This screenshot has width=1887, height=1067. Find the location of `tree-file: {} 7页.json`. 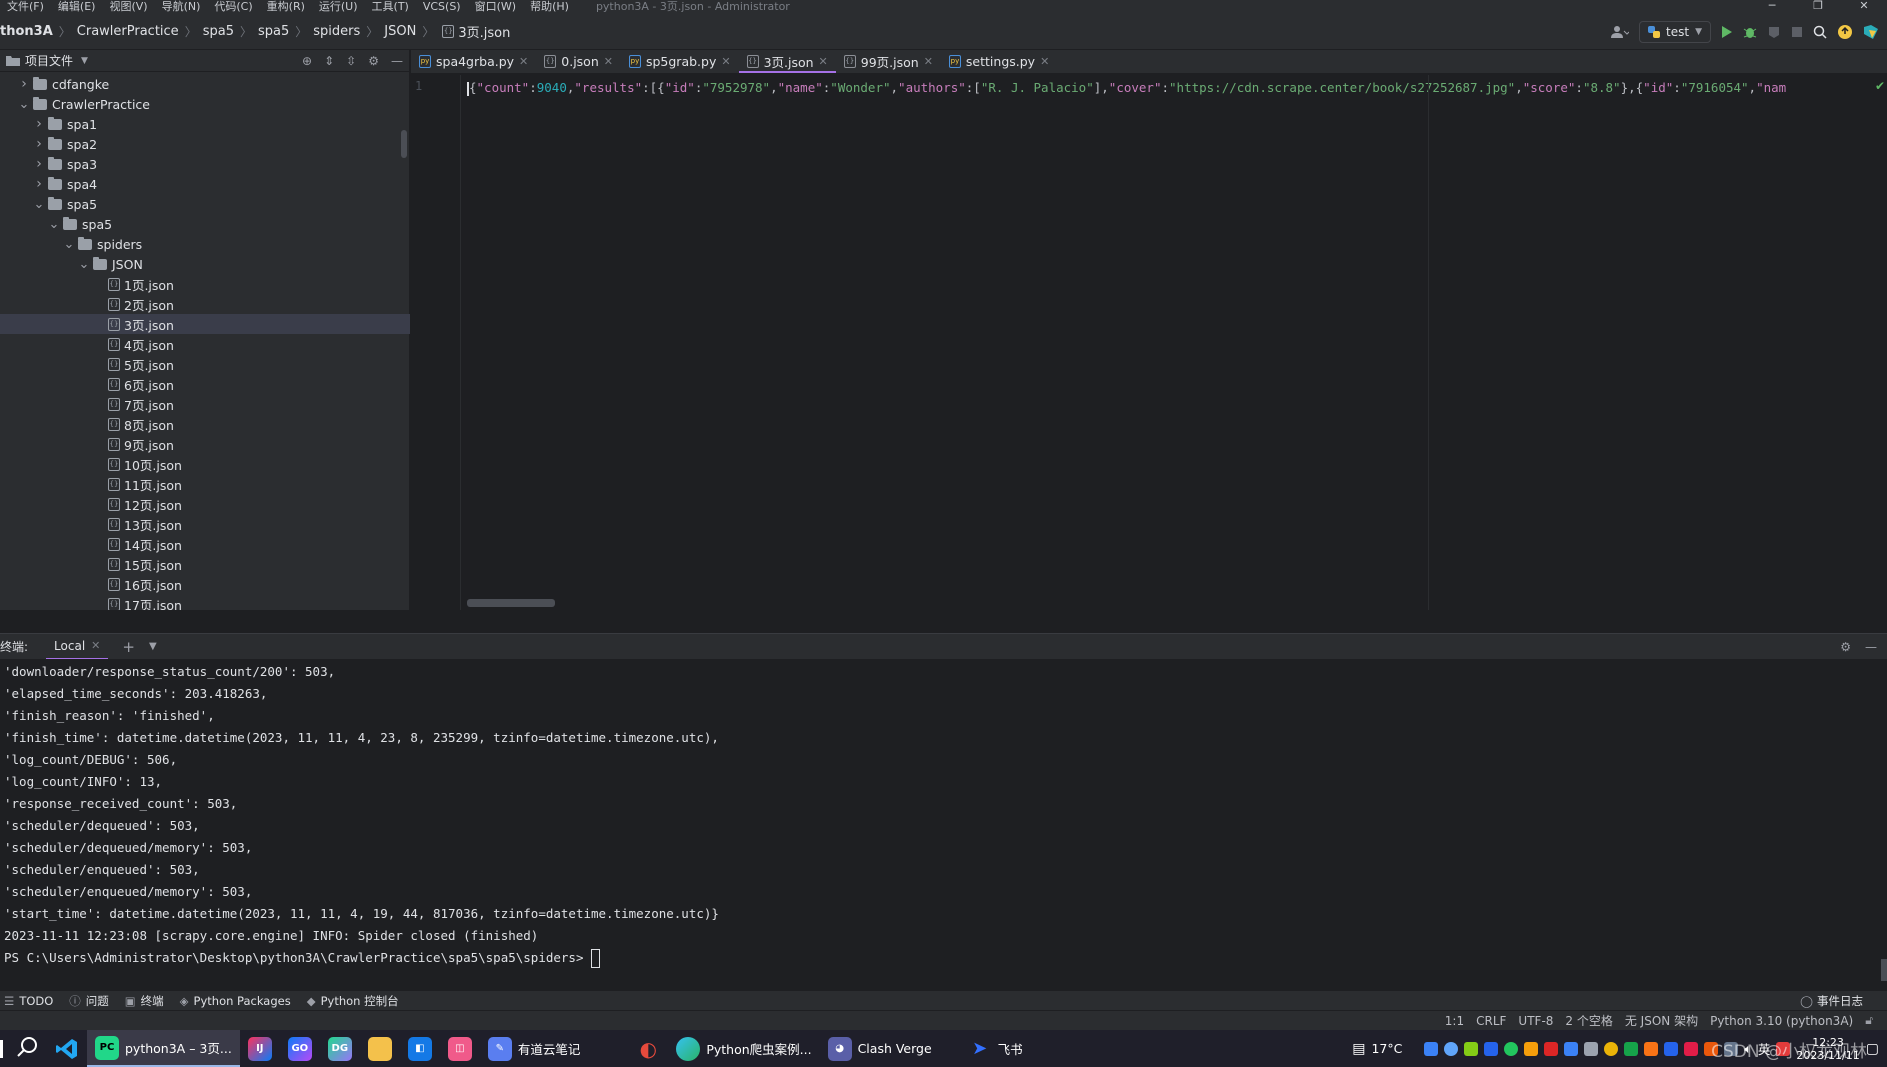

tree-file: {} 7页.json is located at coordinates (205, 404).